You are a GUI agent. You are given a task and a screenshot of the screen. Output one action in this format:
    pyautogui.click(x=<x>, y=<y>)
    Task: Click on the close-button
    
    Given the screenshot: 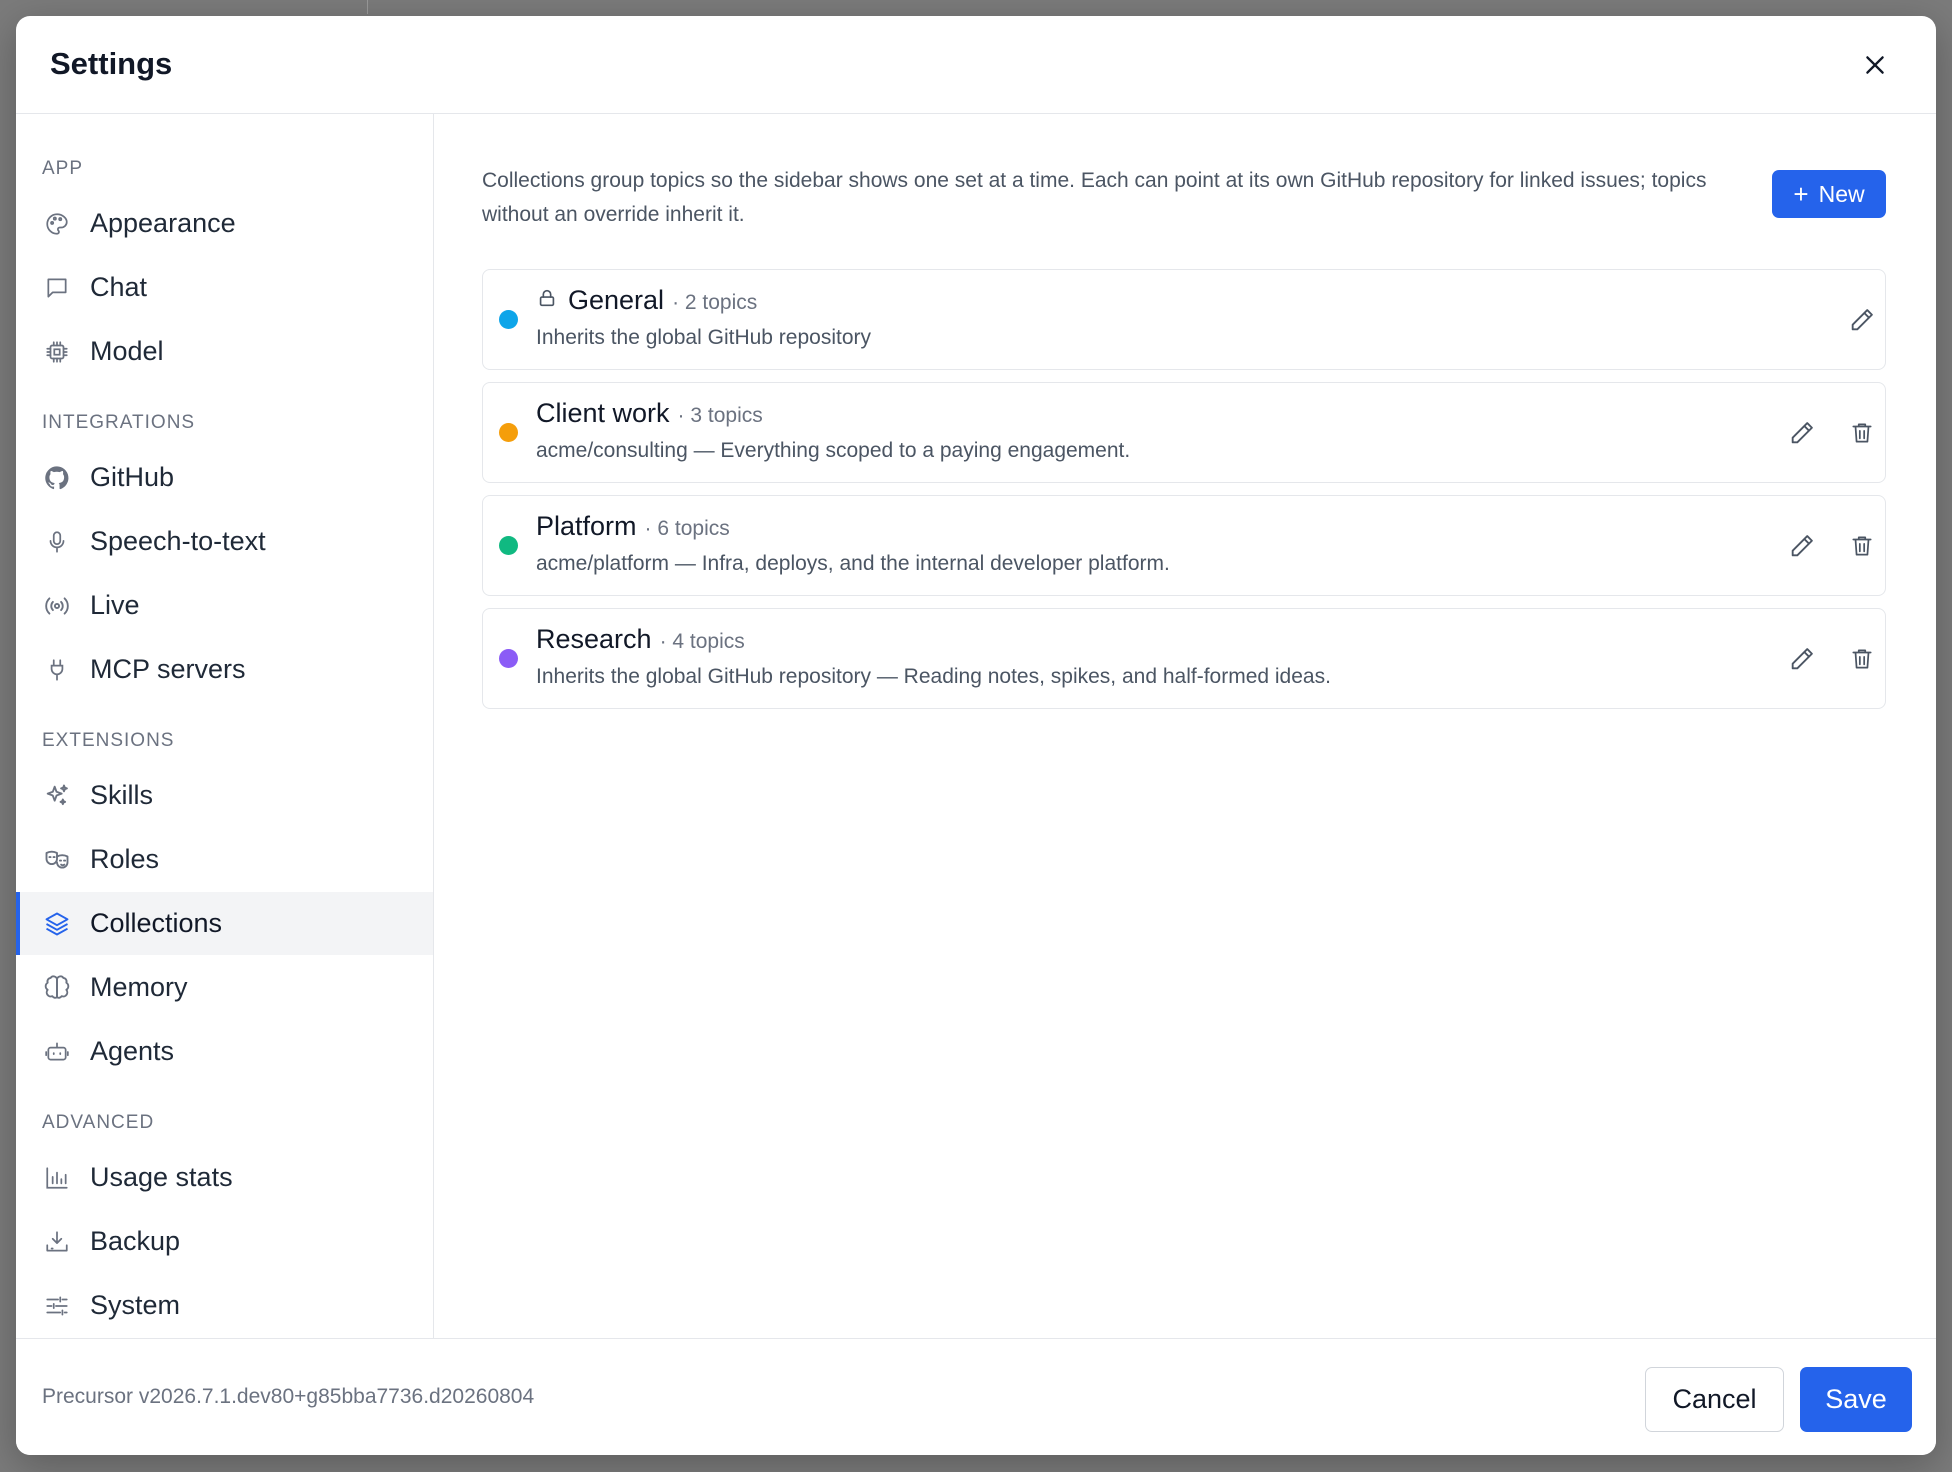 What is the action you would take?
    pyautogui.click(x=1875, y=65)
    